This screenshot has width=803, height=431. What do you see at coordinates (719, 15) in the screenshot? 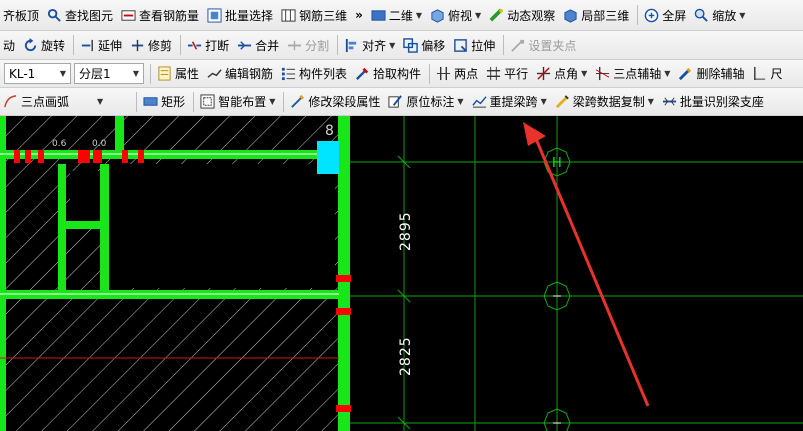
I see `zoom-button: 缩放 ▼` at bounding box center [719, 15].